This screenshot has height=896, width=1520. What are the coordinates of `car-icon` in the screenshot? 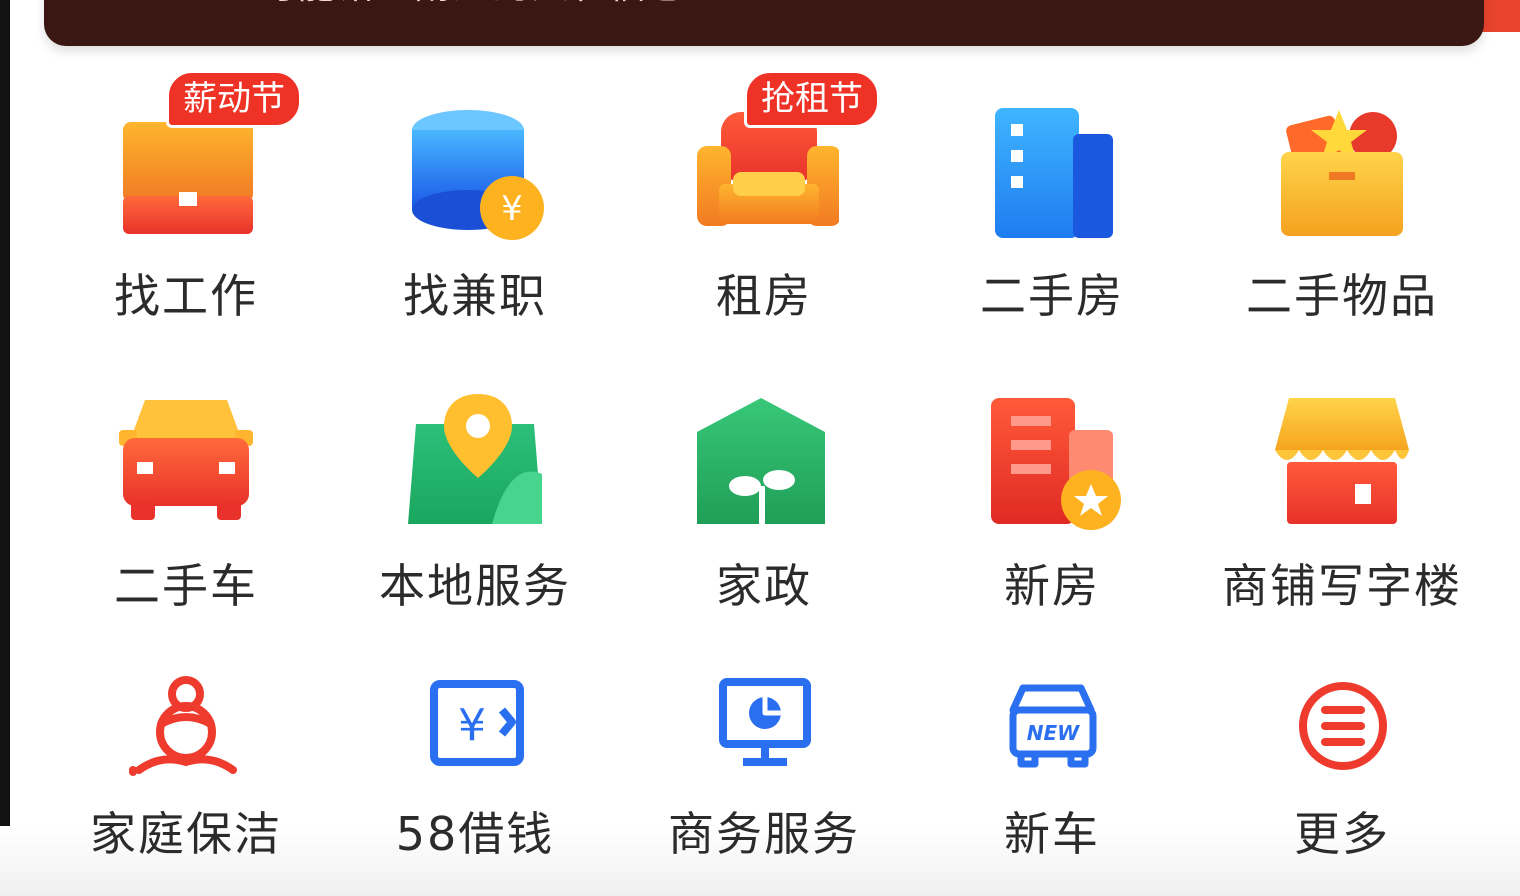 It's located at (186, 465).